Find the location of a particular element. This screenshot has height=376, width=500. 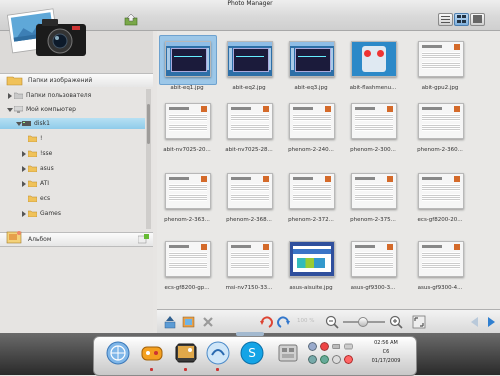

wifi-icon is located at coordinates (324, 359).